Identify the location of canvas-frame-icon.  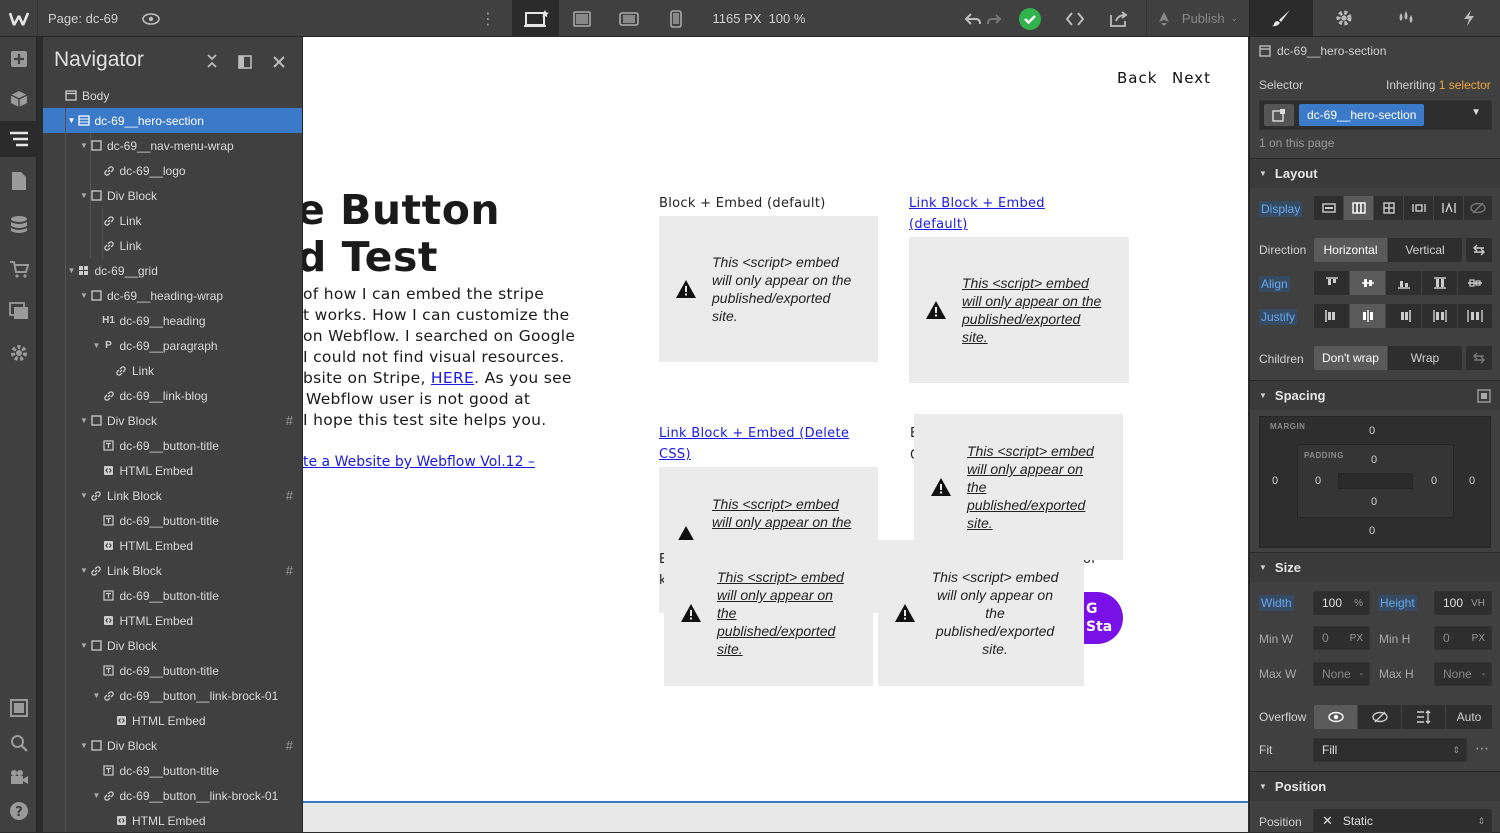
(18, 708).